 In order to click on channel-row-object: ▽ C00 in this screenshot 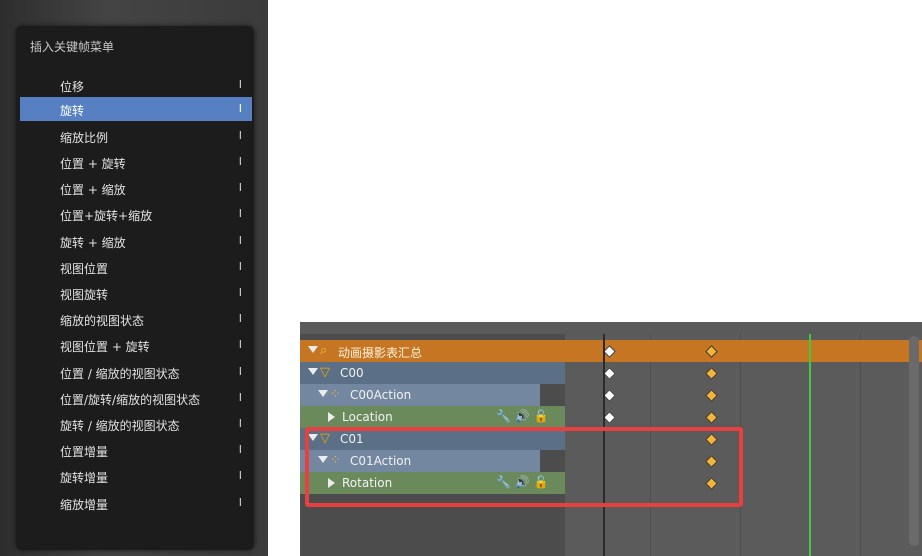, I will do `click(611, 373)`.